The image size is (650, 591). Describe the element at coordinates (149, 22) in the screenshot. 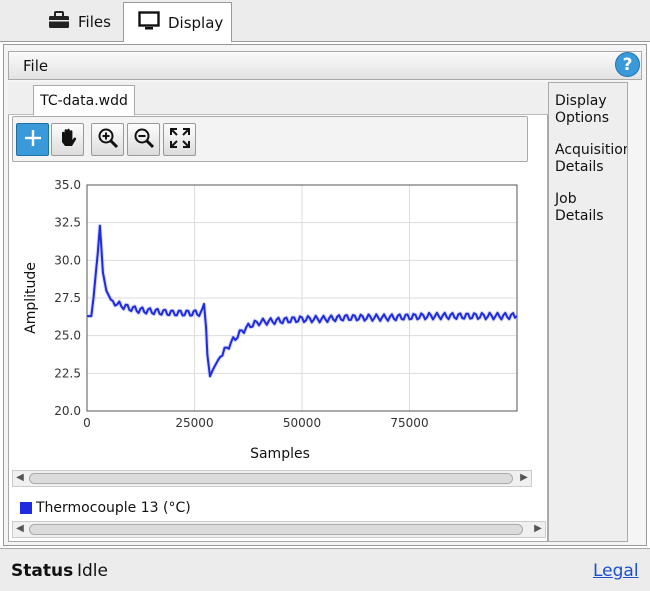

I see `monitor-icon` at that location.